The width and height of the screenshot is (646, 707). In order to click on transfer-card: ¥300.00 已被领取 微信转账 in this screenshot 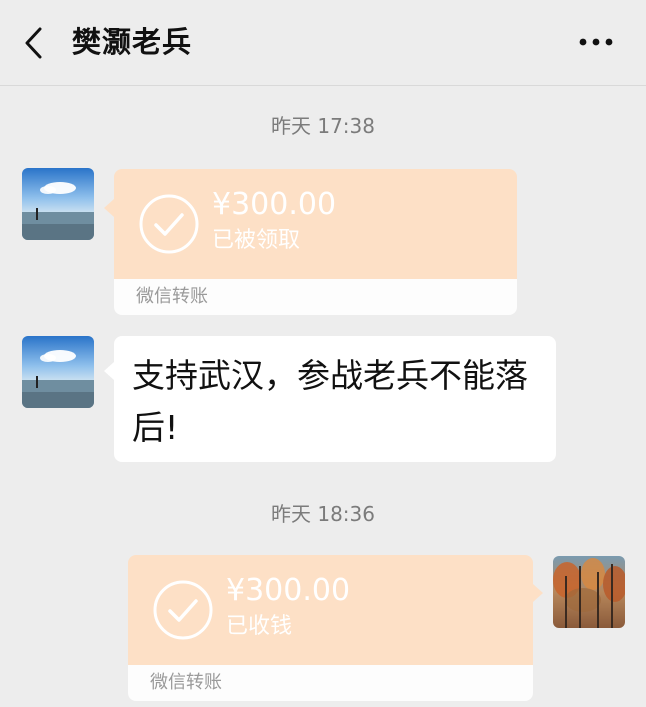, I will do `click(315, 242)`.